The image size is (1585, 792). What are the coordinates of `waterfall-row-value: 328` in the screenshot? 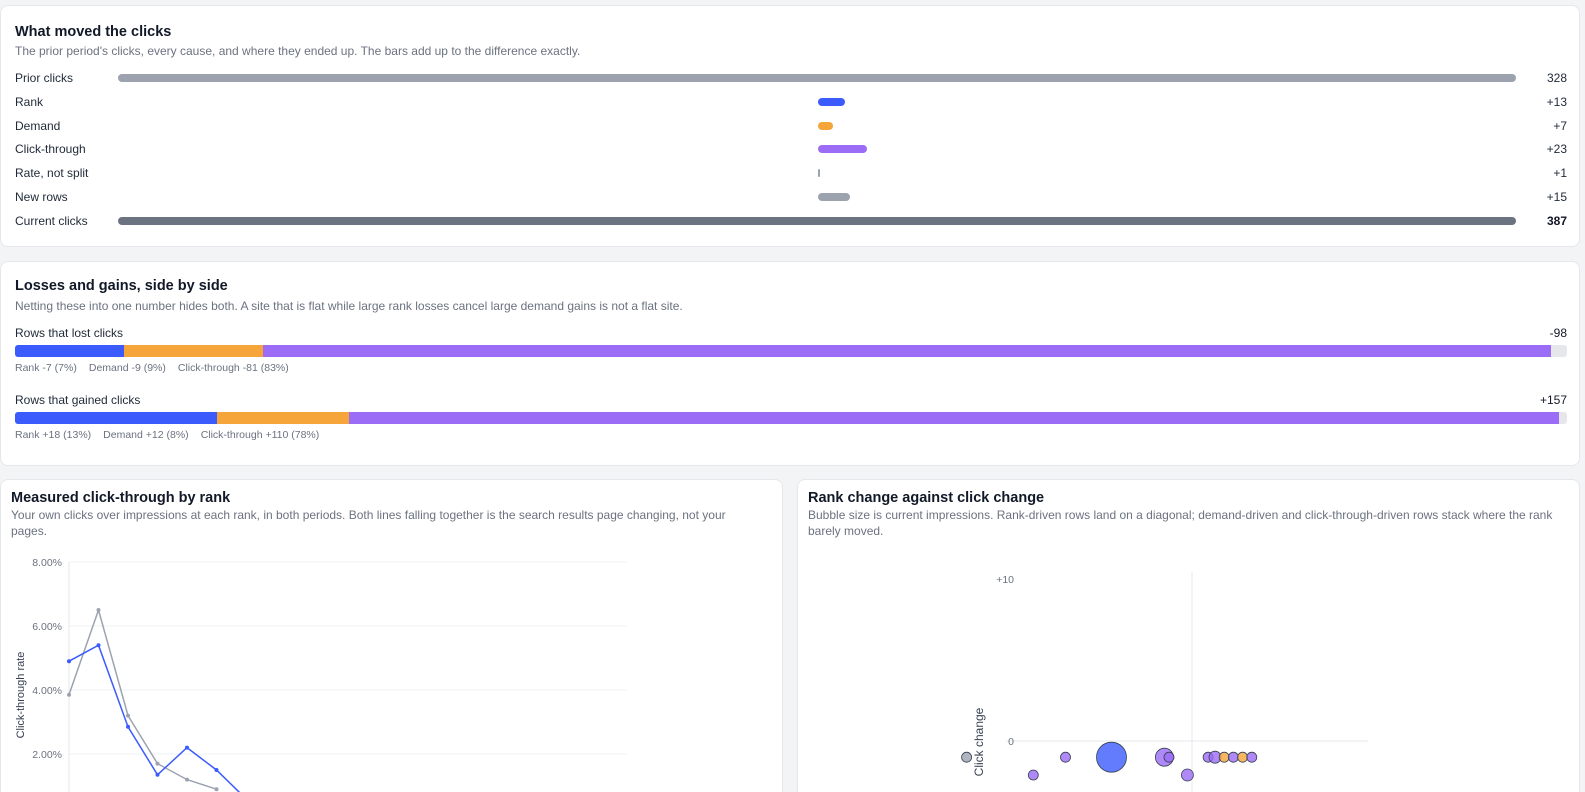 It's located at (1556, 78).